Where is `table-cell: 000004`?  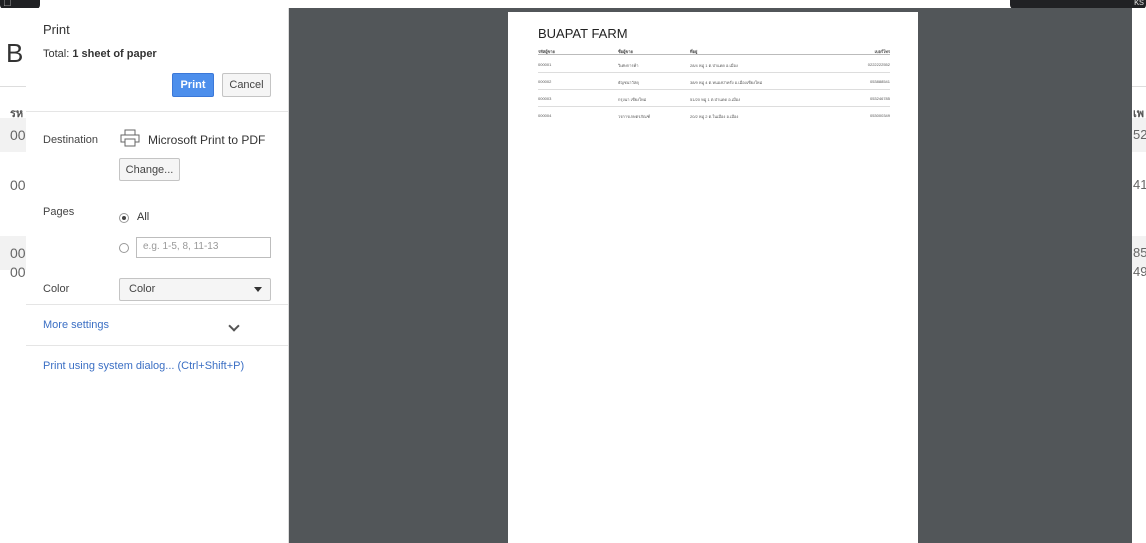 table-cell: 000004 is located at coordinates (545, 115).